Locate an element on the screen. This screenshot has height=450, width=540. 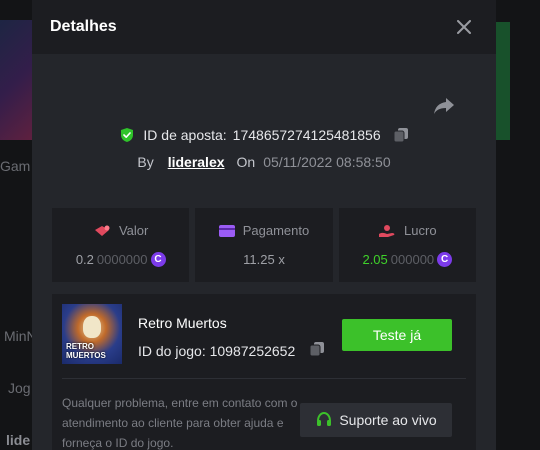
try-game-button: Teste já is located at coordinates (397, 335).